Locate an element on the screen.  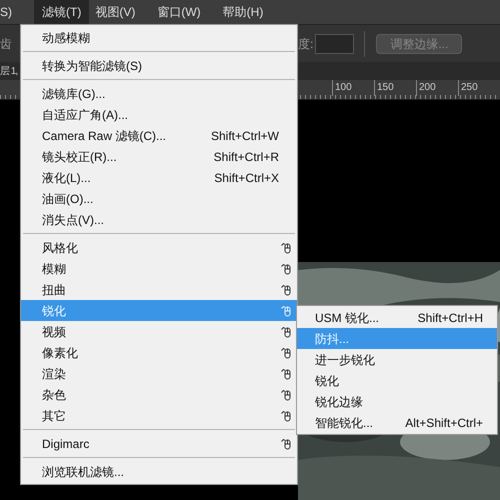
ruler-label: 150 is located at coordinates (395, 88).